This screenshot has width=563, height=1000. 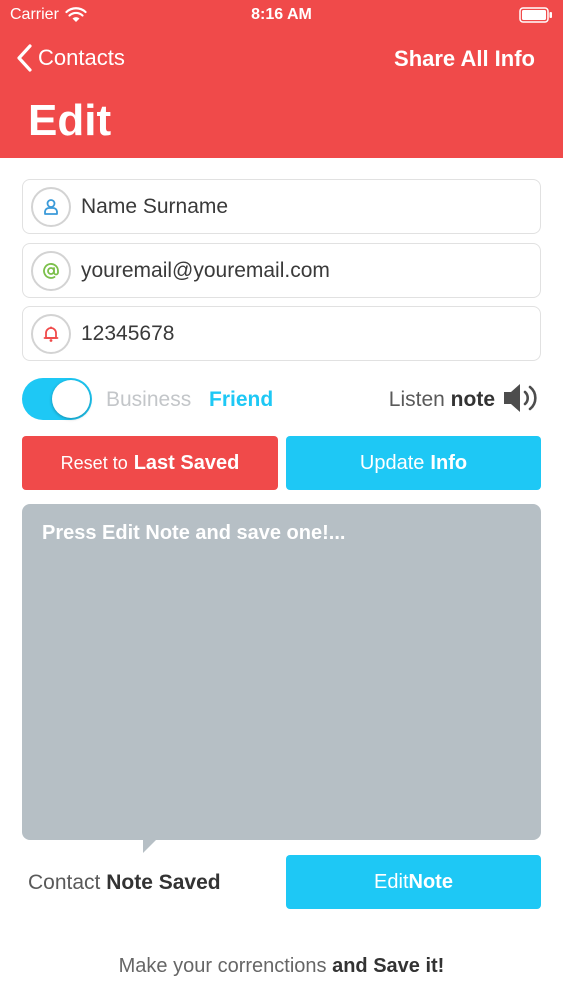 I want to click on contact-note-saved-label: Contact Note Saved, so click(x=124, y=883).